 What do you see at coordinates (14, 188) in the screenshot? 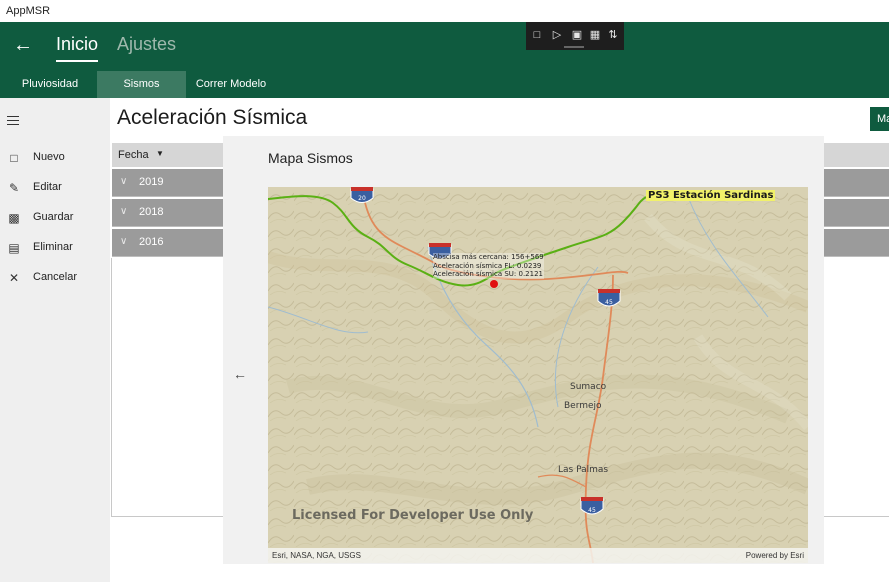
I see `edit-icon: ✎` at bounding box center [14, 188].